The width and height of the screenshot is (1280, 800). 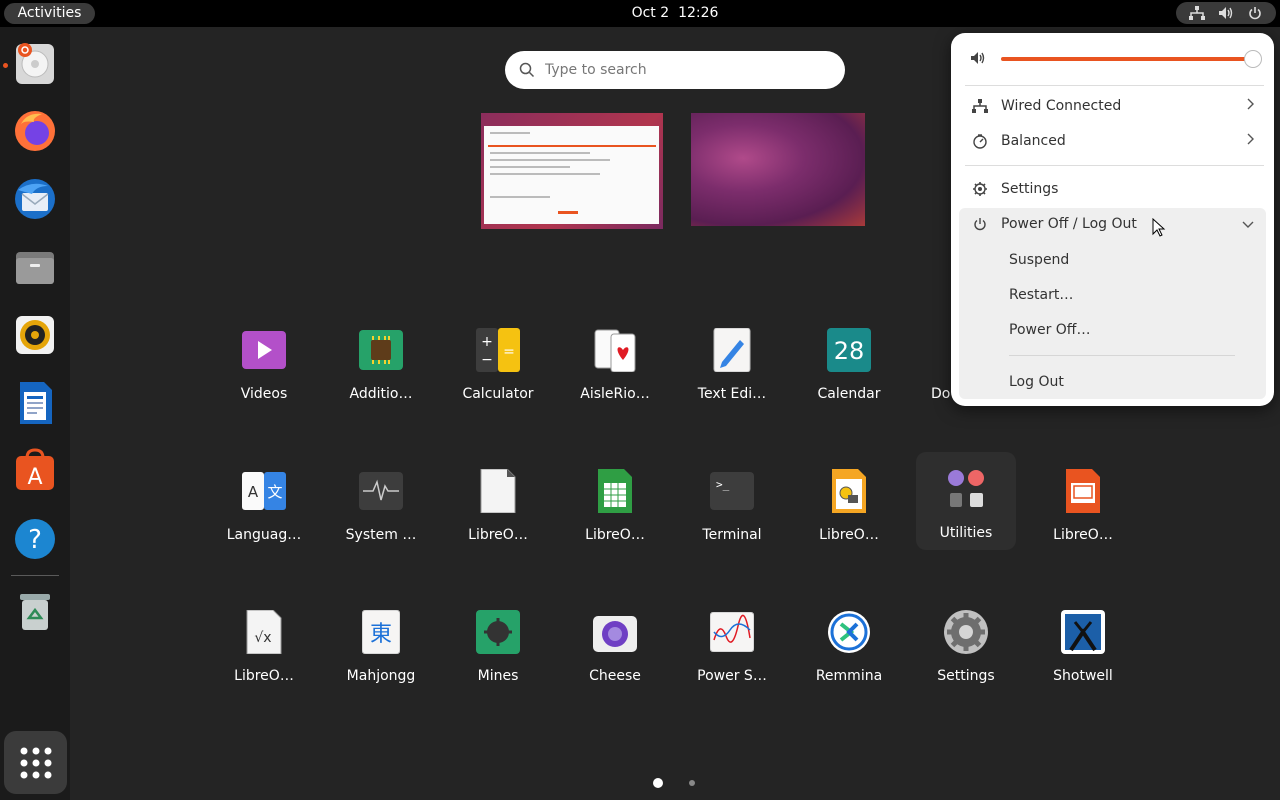 I want to click on calendar-day: 28, so click(x=849, y=351).